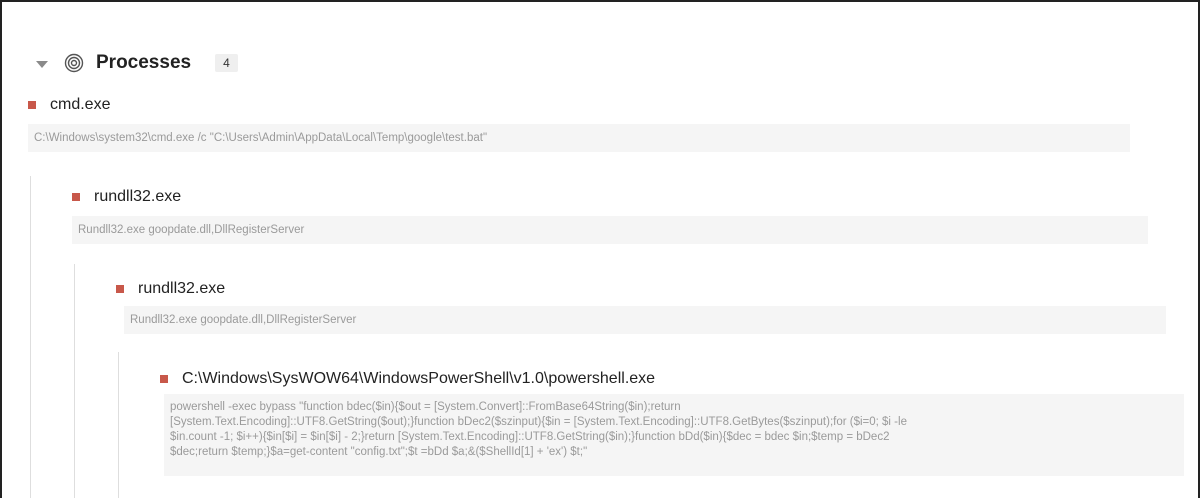 The width and height of the screenshot is (1200, 498). I want to click on process-target-icon, so click(74, 63).